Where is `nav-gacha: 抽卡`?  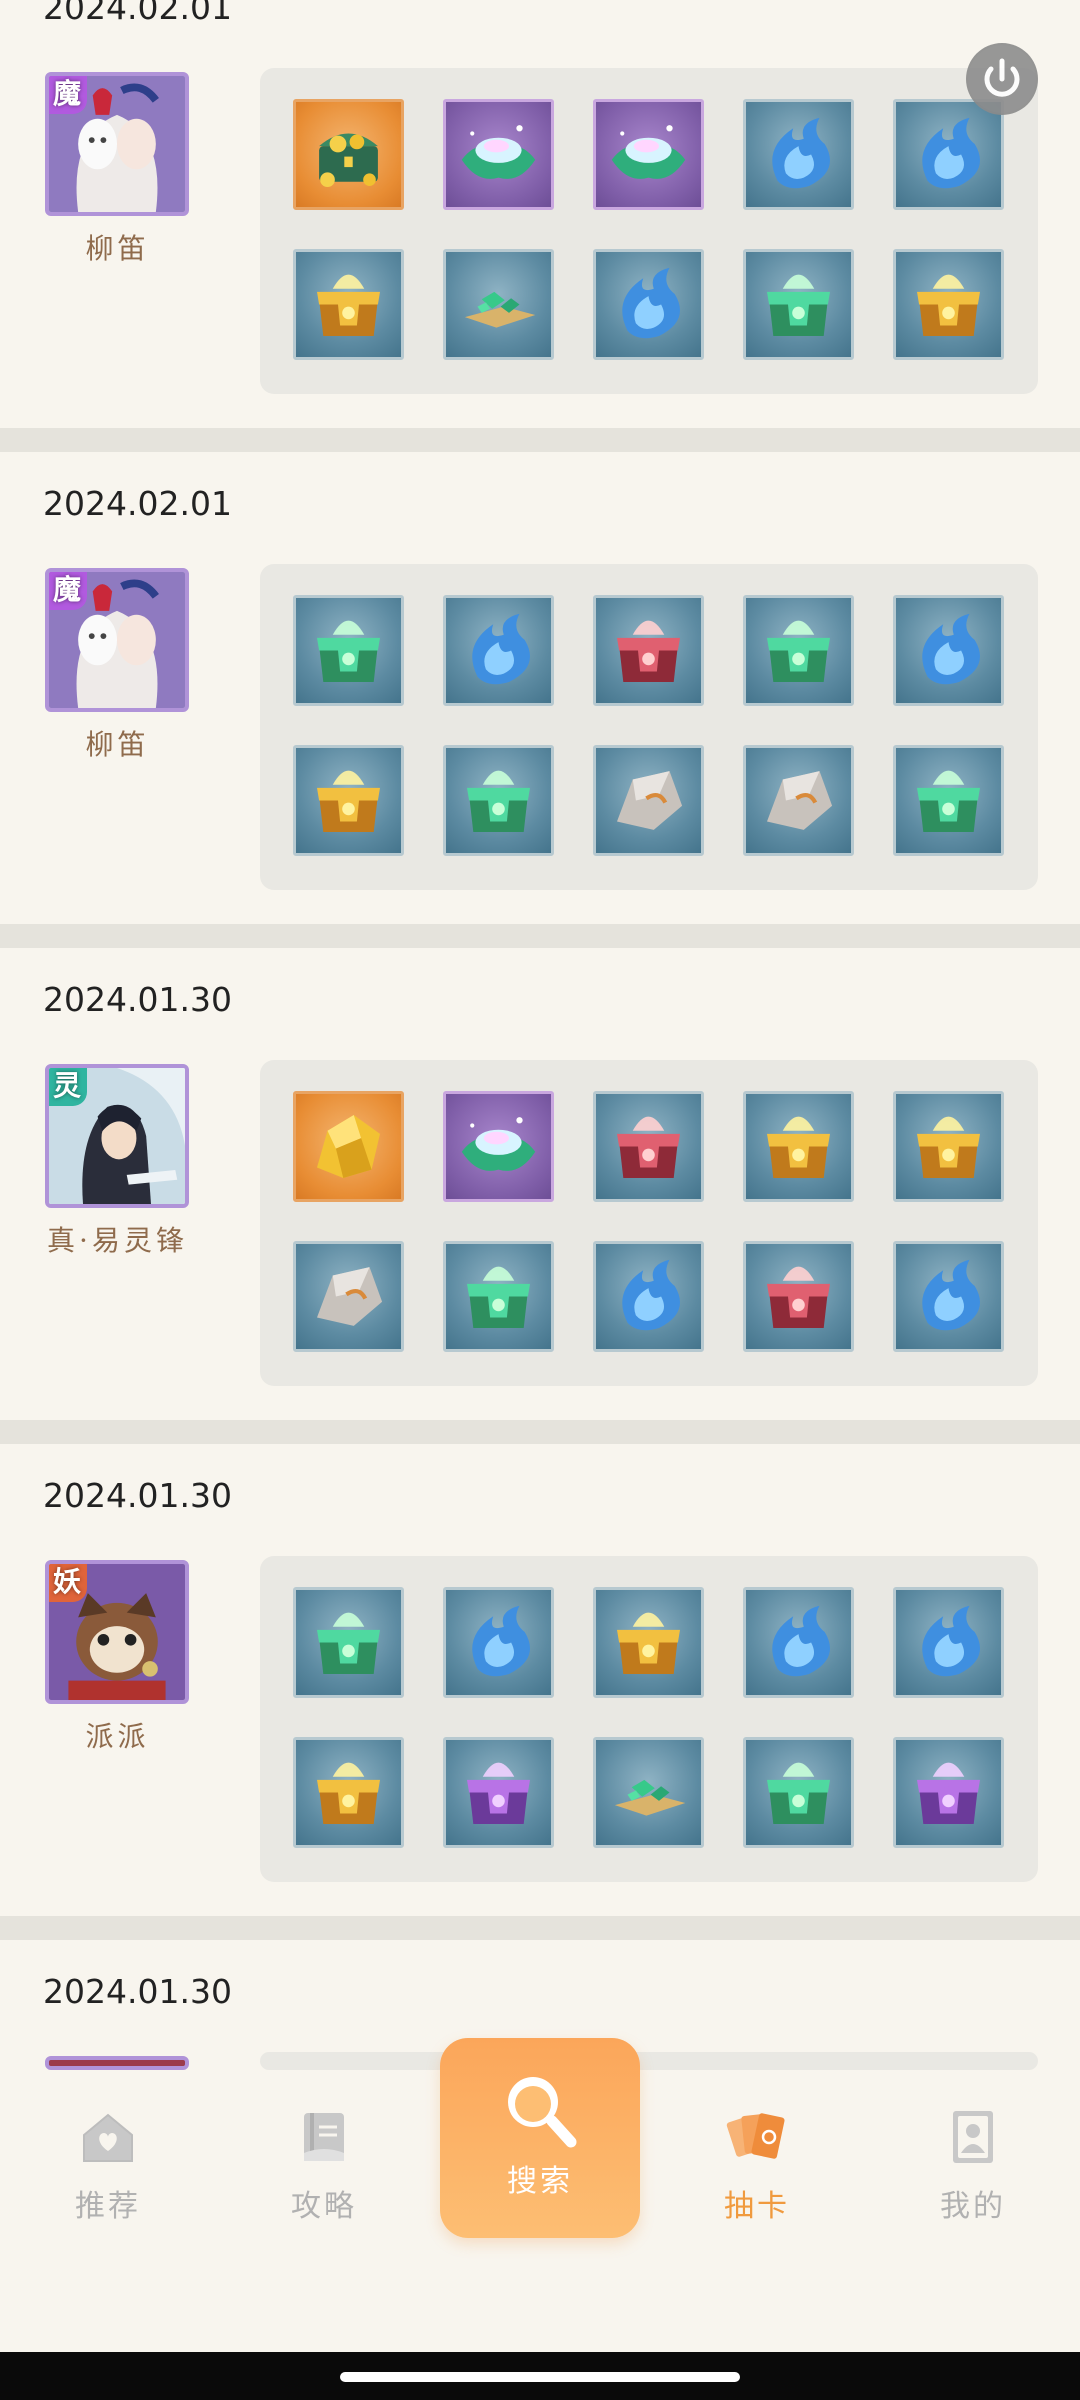 nav-gacha: 抽卡 is located at coordinates (757, 2170).